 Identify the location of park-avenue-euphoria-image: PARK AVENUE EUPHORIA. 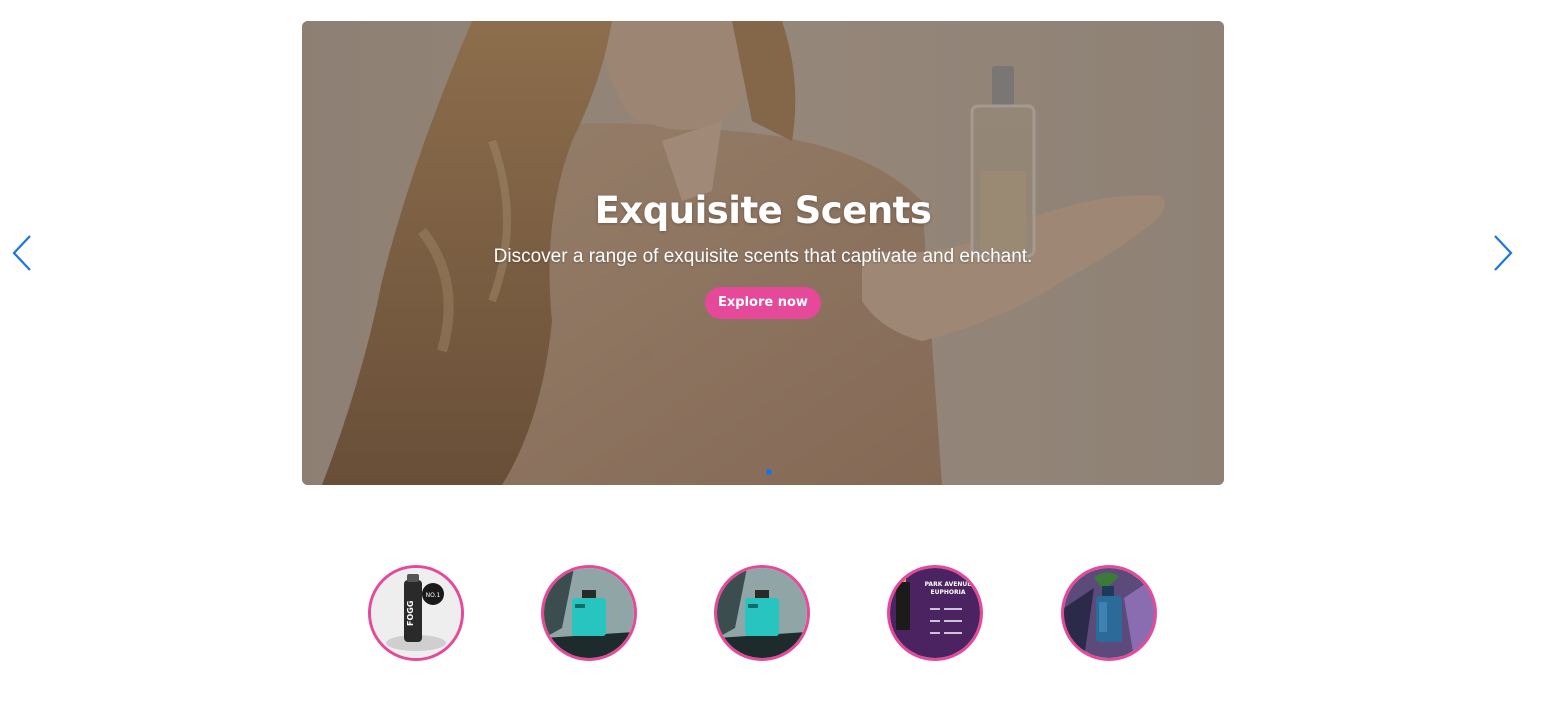
(935, 613).